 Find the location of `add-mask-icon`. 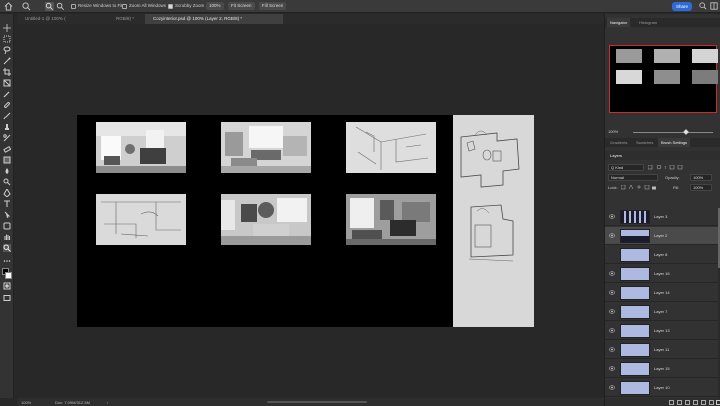

add-mask-icon is located at coordinates (687, 402).